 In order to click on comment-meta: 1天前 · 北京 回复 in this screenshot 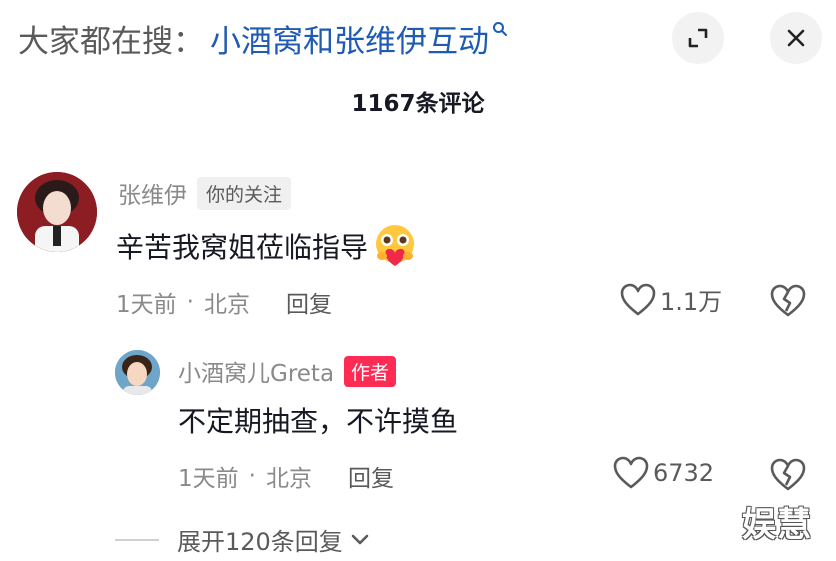, I will do `click(224, 302)`.